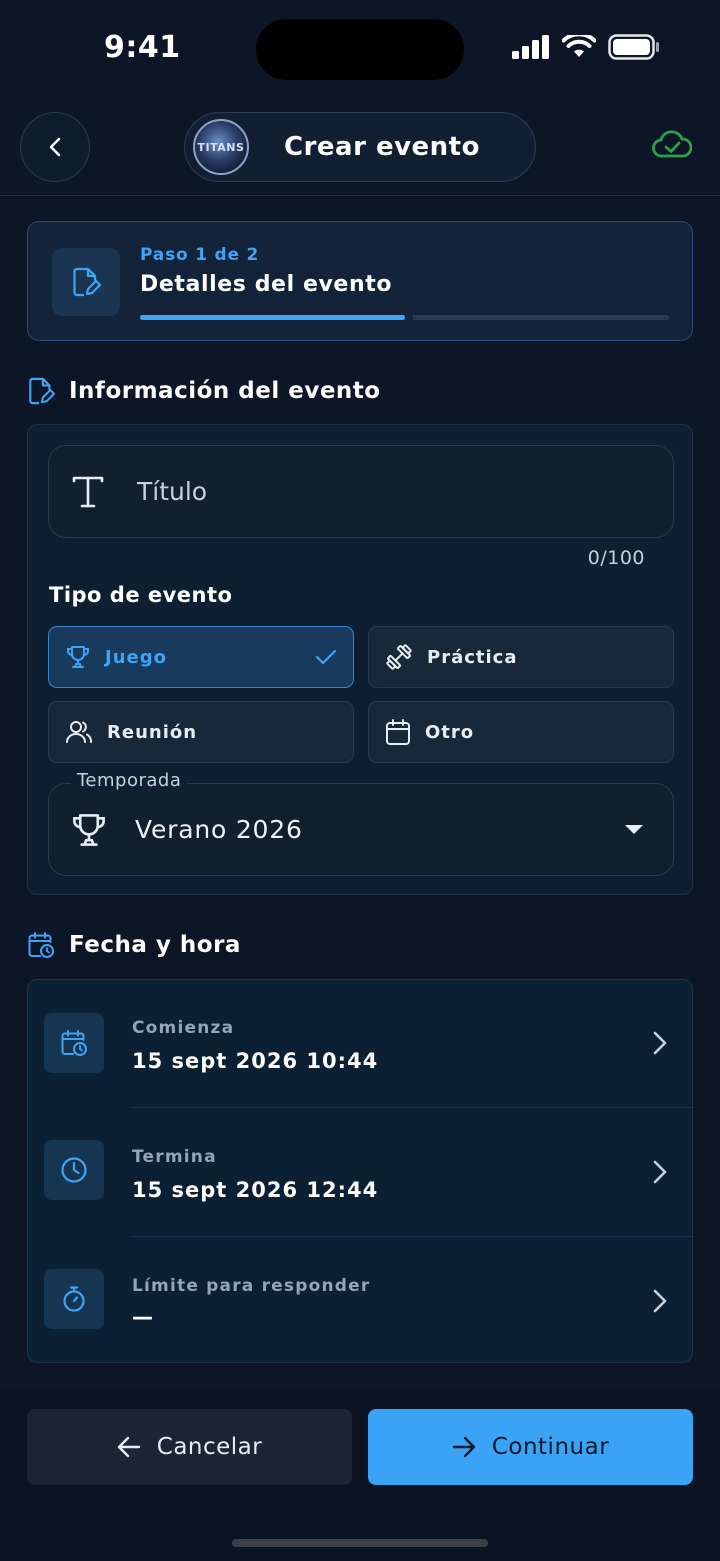 Image resolution: width=720 pixels, height=1561 pixels. I want to click on season-select: Temporada Verano 2026, so click(361, 823).